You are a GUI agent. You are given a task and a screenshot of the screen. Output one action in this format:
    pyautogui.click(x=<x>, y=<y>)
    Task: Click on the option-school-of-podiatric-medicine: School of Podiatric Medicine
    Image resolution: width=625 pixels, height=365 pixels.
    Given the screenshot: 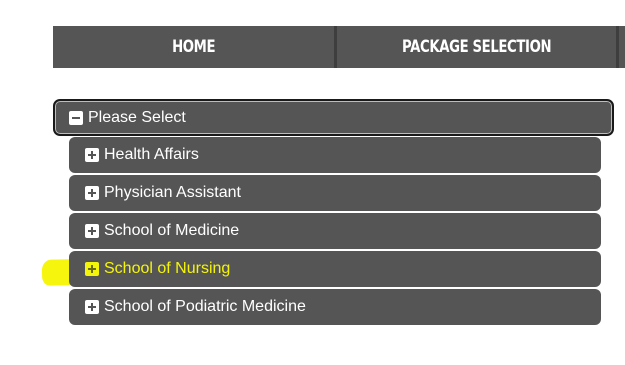 What is the action you would take?
    pyautogui.click(x=335, y=307)
    